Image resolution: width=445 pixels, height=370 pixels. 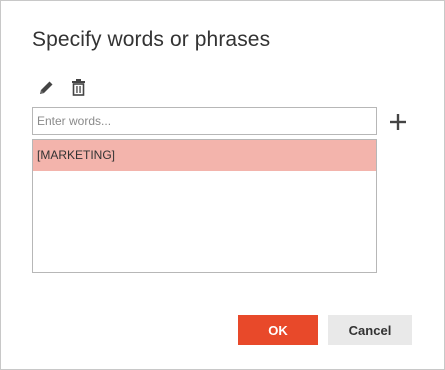 What do you see at coordinates (278, 330) in the screenshot?
I see `ok-button: OK` at bounding box center [278, 330].